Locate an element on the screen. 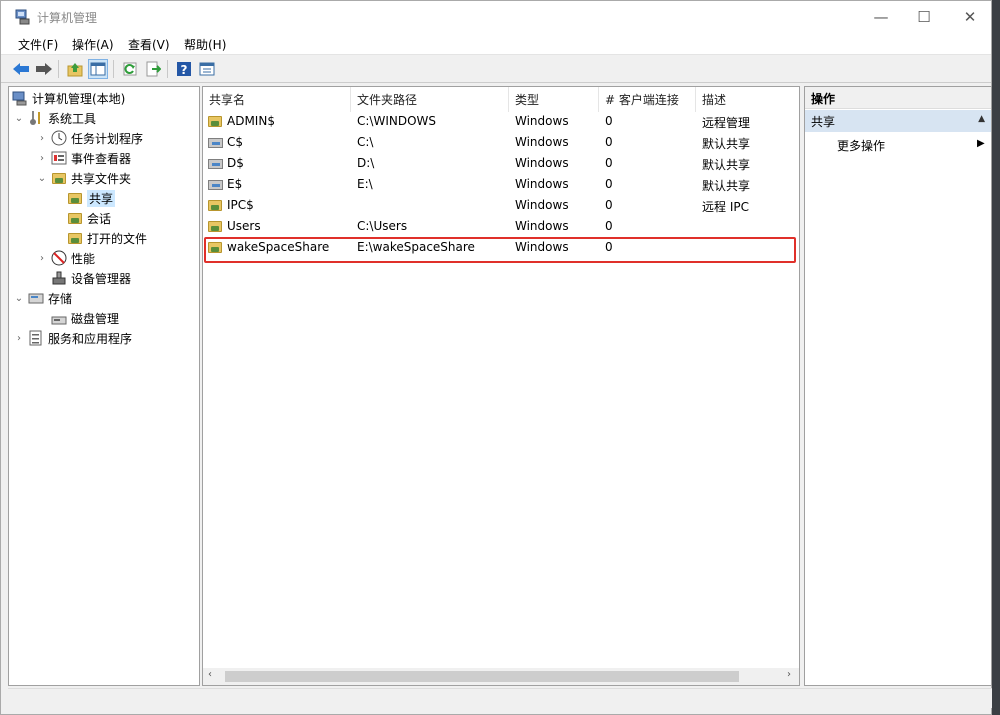 The height and width of the screenshot is (715, 1000). scroll-left-icon: ‹ is located at coordinates (210, 674).